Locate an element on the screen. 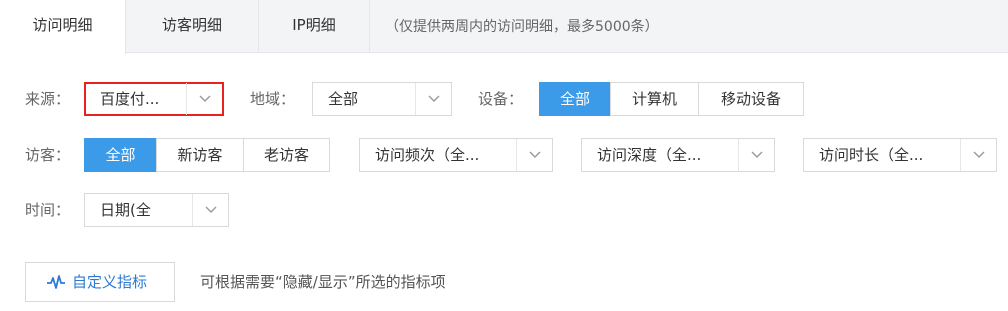 The width and height of the screenshot is (1008, 311). custom-metrics-hint: 可根据需要“隐藏/显示”所选的指标项 is located at coordinates (323, 282).